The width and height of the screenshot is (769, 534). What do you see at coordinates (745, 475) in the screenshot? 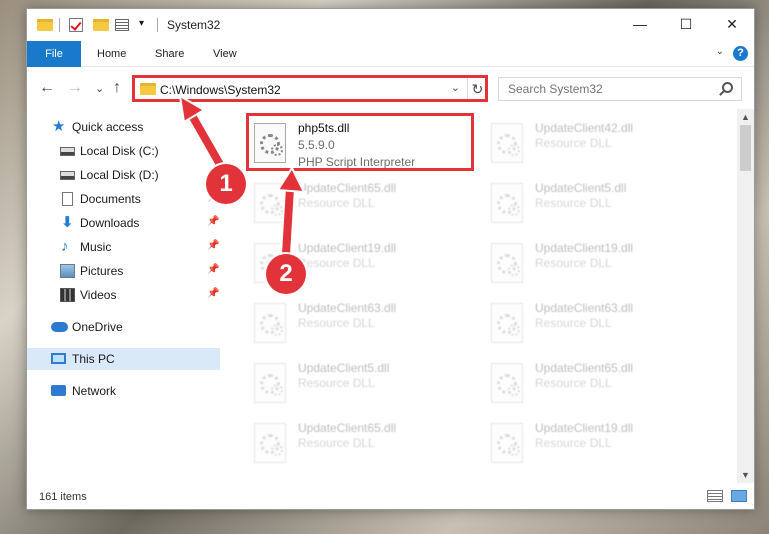
I see `scroll-down-arrow-icon: ▼` at bounding box center [745, 475].